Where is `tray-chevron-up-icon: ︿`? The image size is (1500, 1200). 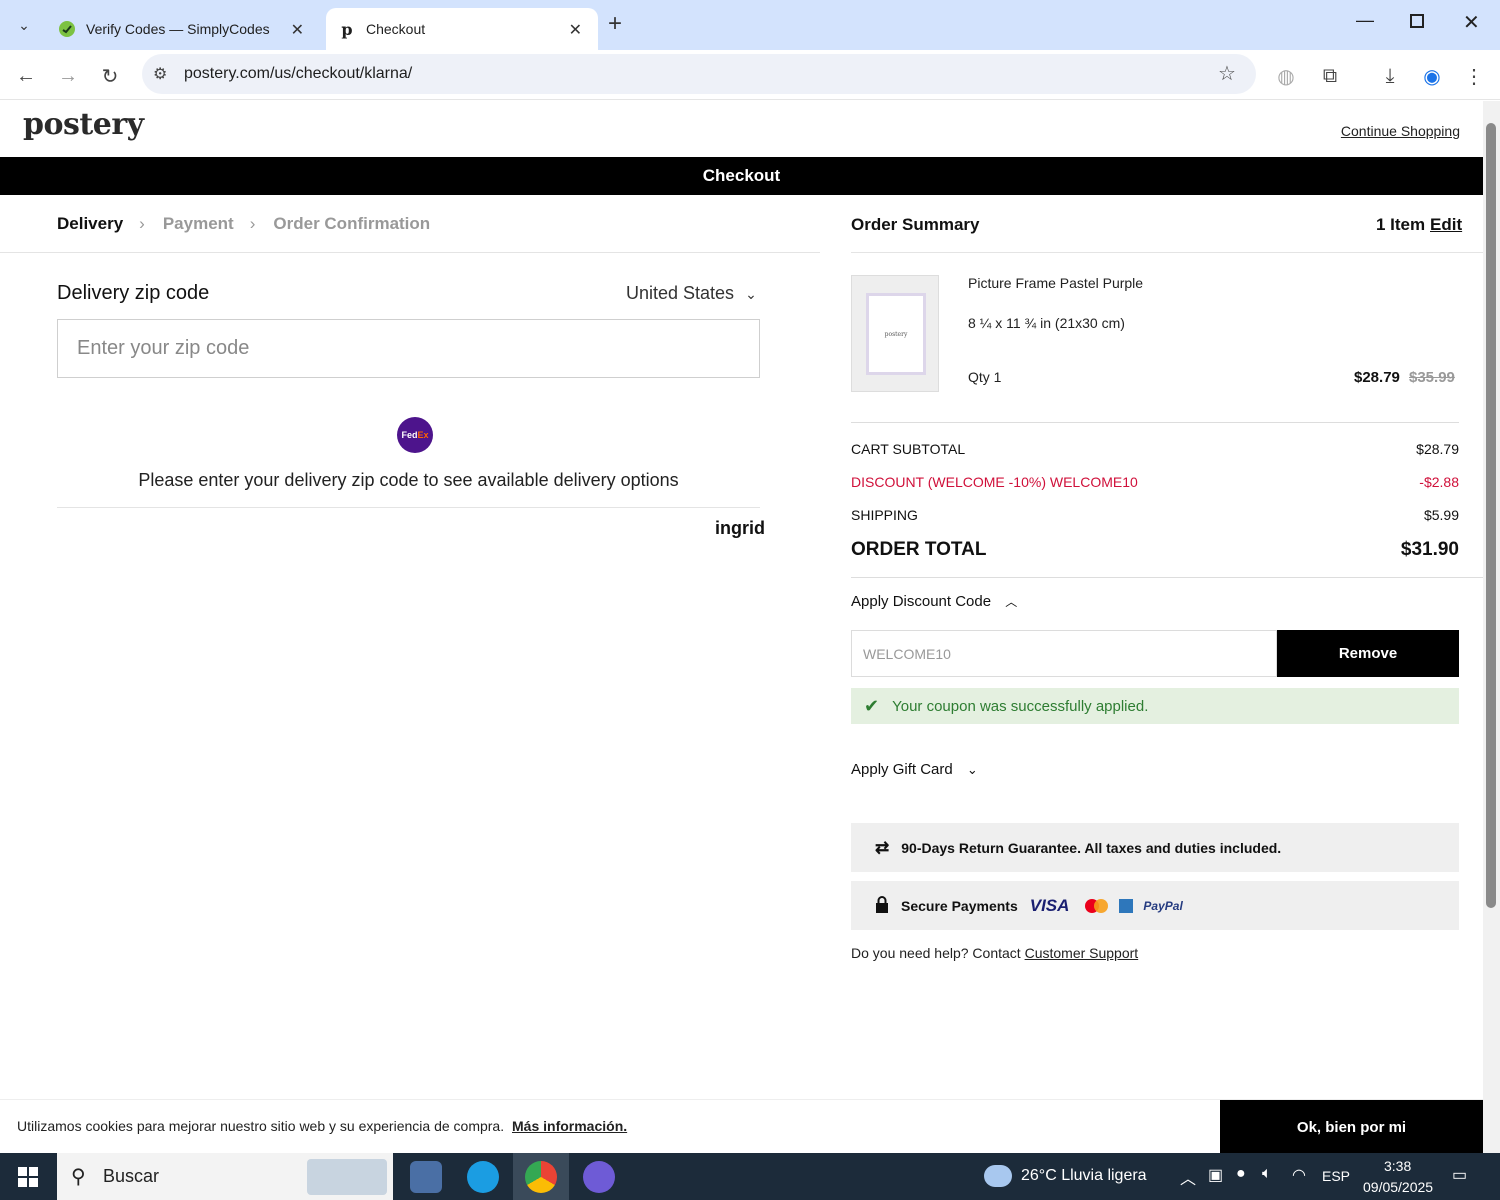 tray-chevron-up-icon: ︿ is located at coordinates (1188, 1177).